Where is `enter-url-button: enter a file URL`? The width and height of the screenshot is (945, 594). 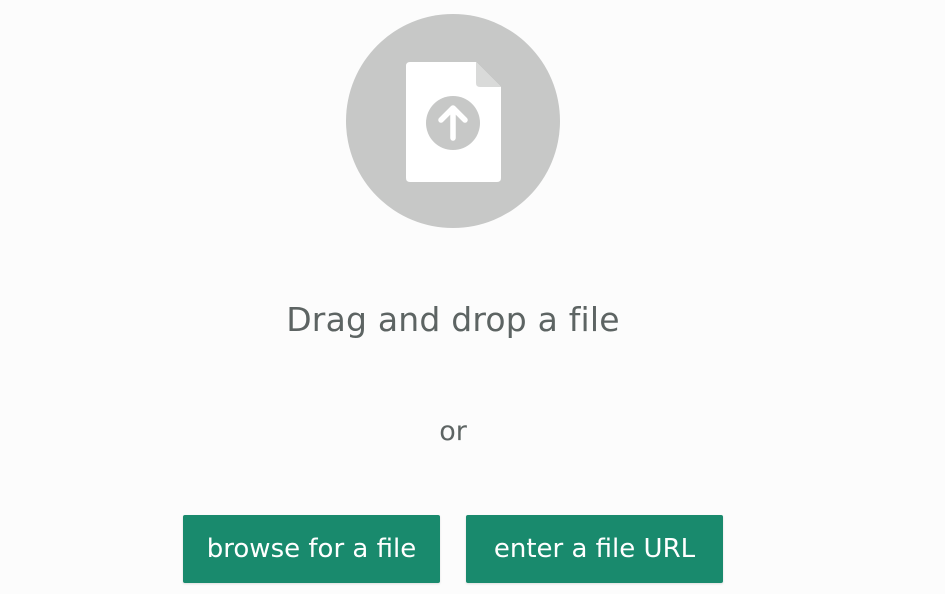
enter-url-button: enter a file URL is located at coordinates (594, 549).